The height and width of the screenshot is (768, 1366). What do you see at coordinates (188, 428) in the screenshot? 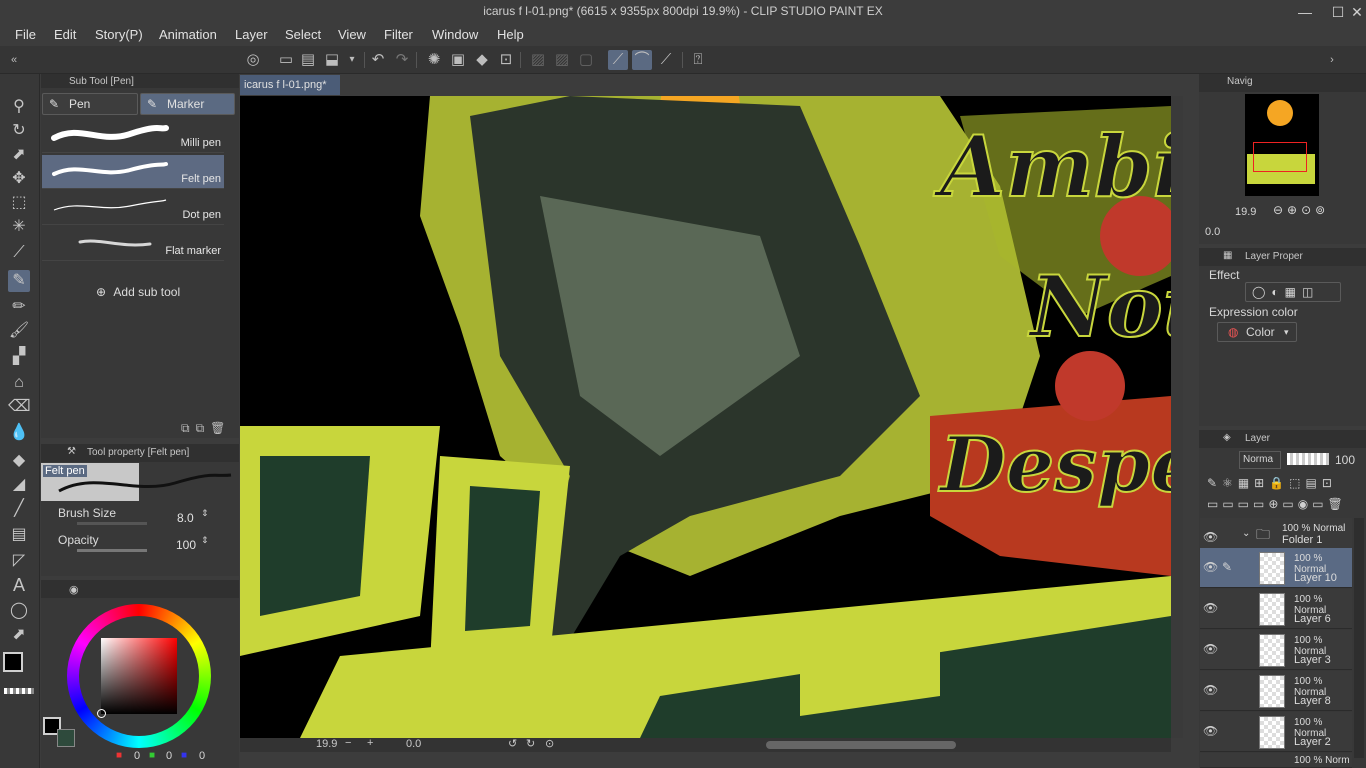
I see `copy-sub-tool-icon: ⧉` at bounding box center [188, 428].